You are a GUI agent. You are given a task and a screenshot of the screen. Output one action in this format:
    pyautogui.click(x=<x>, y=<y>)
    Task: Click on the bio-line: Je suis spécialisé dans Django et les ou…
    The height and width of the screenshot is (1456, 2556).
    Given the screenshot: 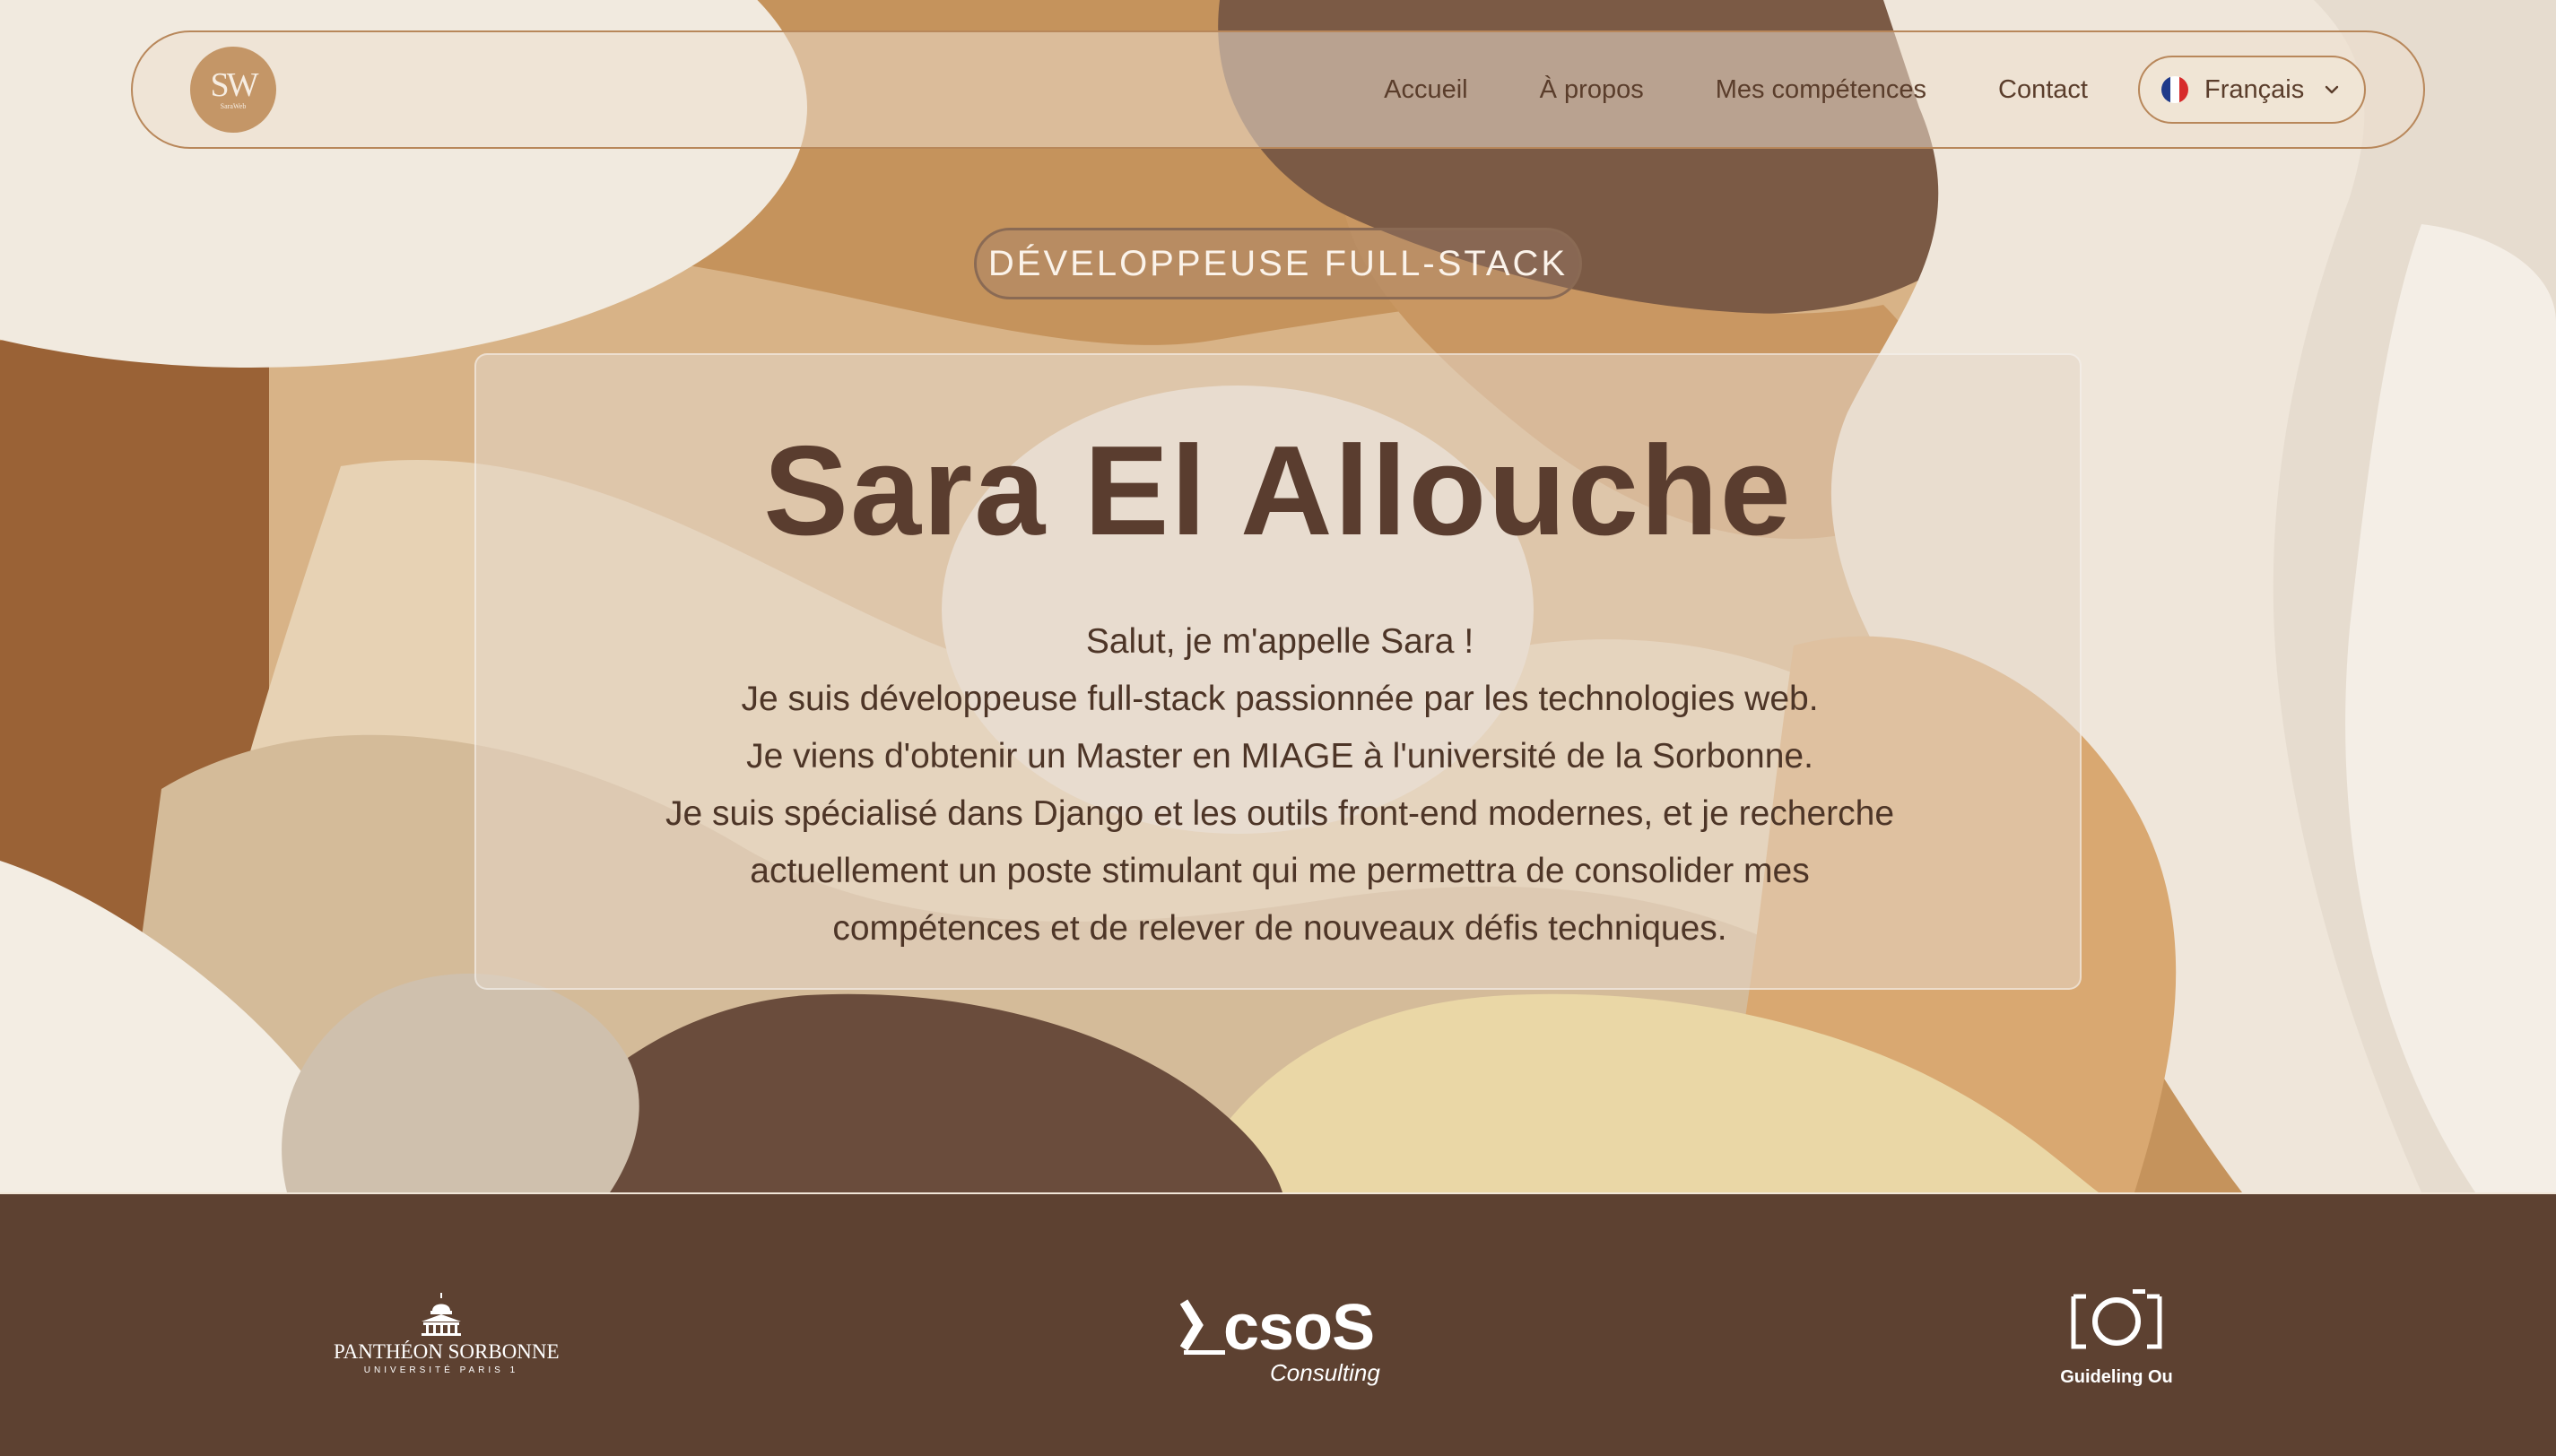 What is the action you would take?
    pyautogui.click(x=1280, y=813)
    